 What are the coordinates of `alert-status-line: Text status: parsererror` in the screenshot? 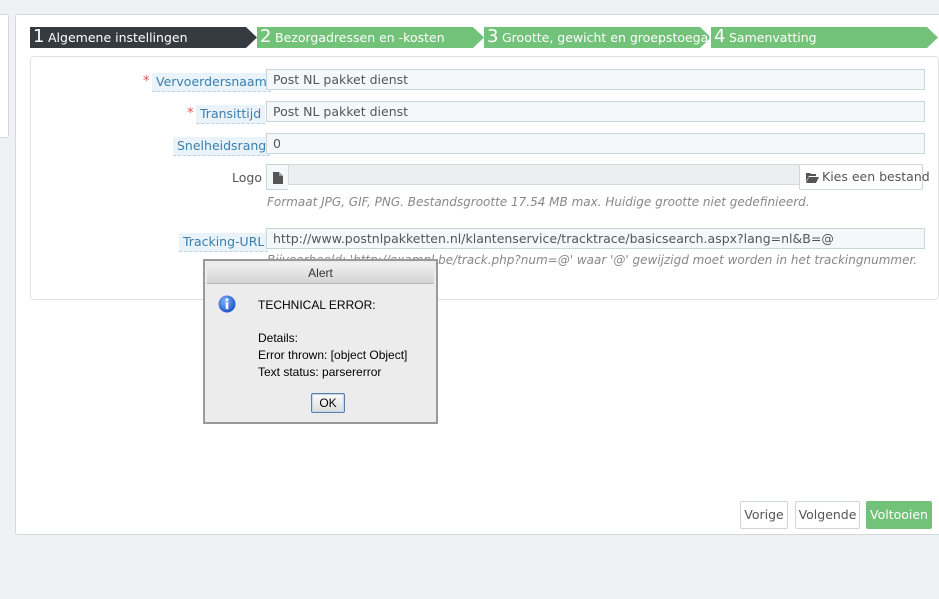 It's located at (320, 372).